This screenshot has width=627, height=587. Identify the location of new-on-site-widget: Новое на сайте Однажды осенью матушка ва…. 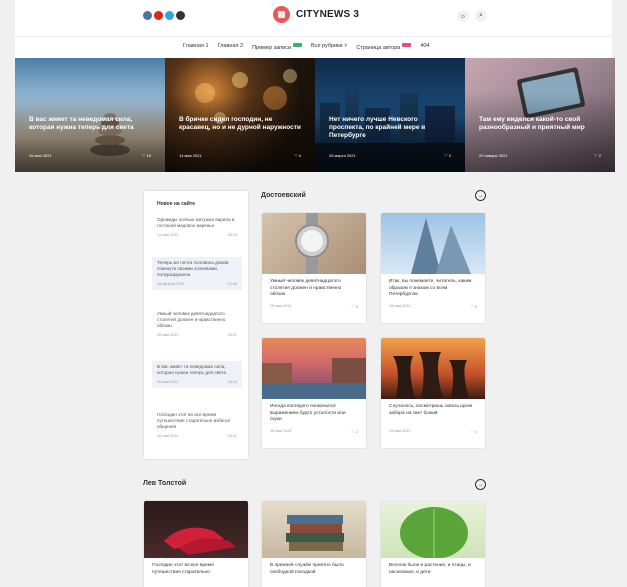
(196, 325).